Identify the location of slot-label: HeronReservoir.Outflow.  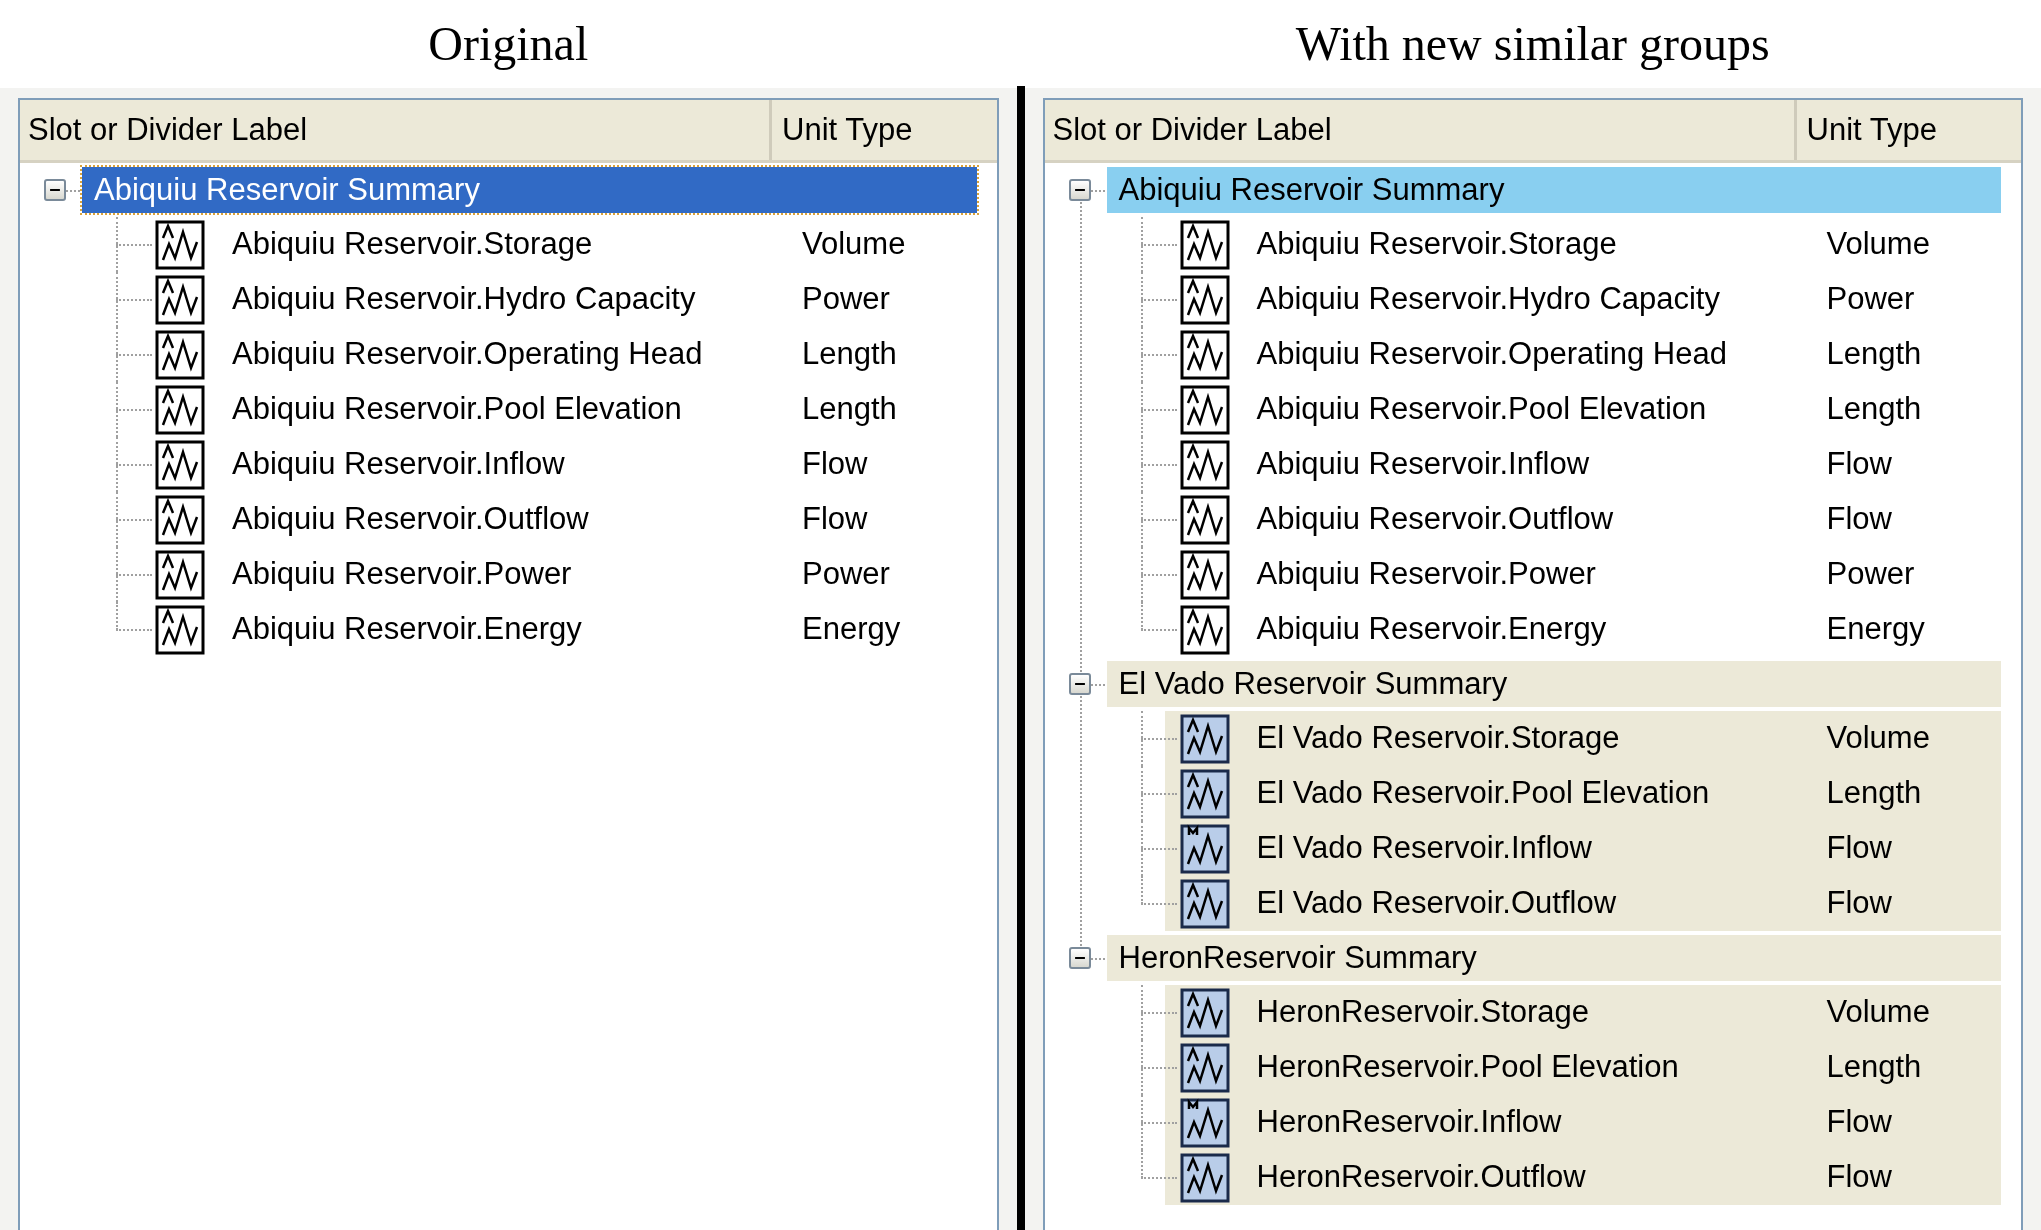
(1541, 1177).